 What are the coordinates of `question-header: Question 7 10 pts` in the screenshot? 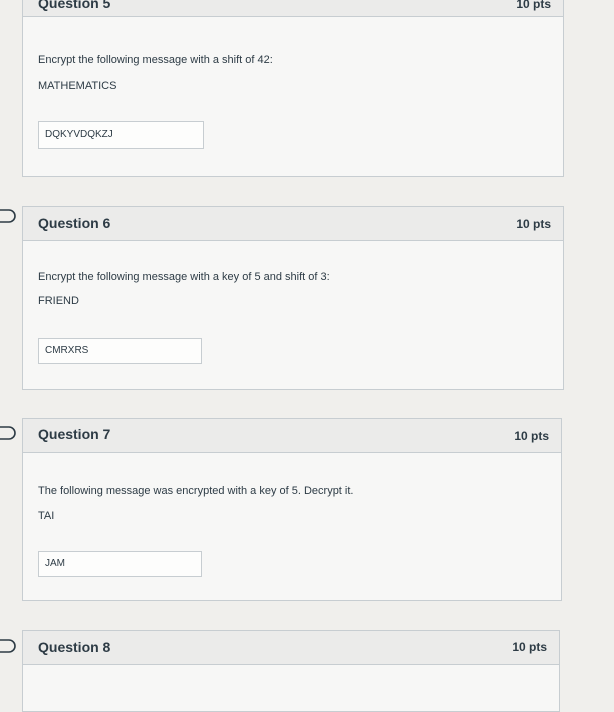 It's located at (292, 436).